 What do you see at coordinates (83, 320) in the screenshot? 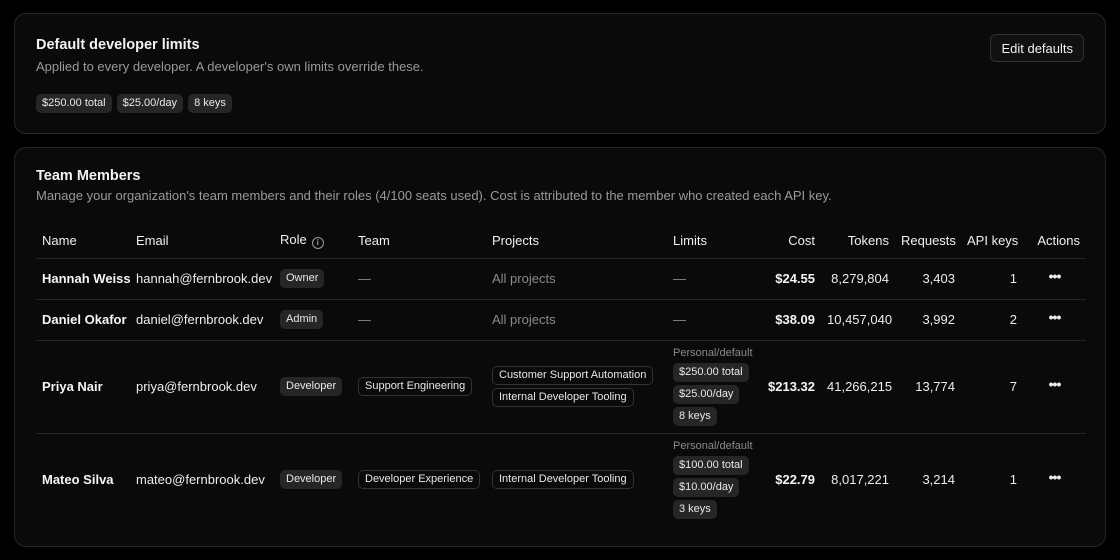
I see `member-name: Daniel Okafor` at bounding box center [83, 320].